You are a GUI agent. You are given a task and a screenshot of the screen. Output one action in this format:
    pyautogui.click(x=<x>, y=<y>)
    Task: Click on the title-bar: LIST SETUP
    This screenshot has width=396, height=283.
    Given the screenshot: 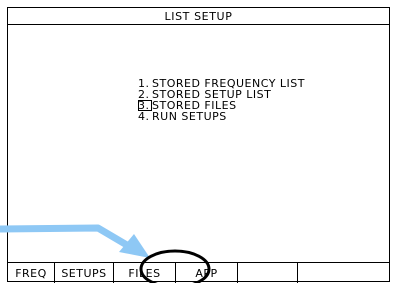 What is the action you would take?
    pyautogui.click(x=198, y=16)
    